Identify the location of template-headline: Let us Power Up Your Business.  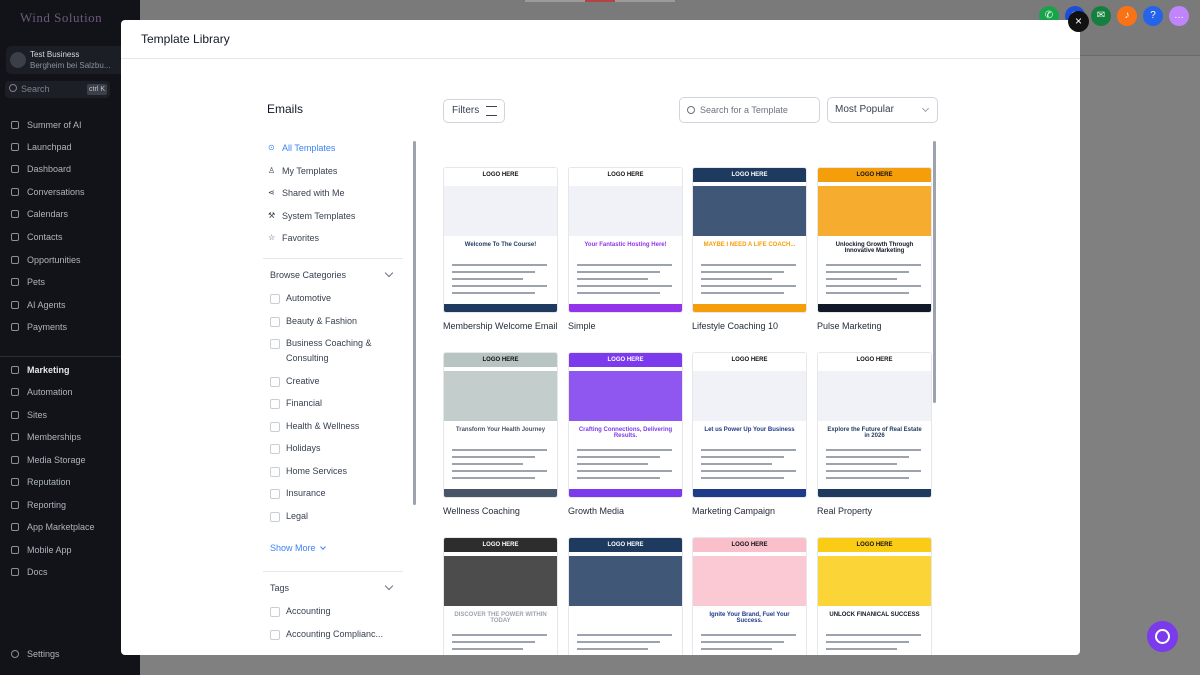
(749, 430).